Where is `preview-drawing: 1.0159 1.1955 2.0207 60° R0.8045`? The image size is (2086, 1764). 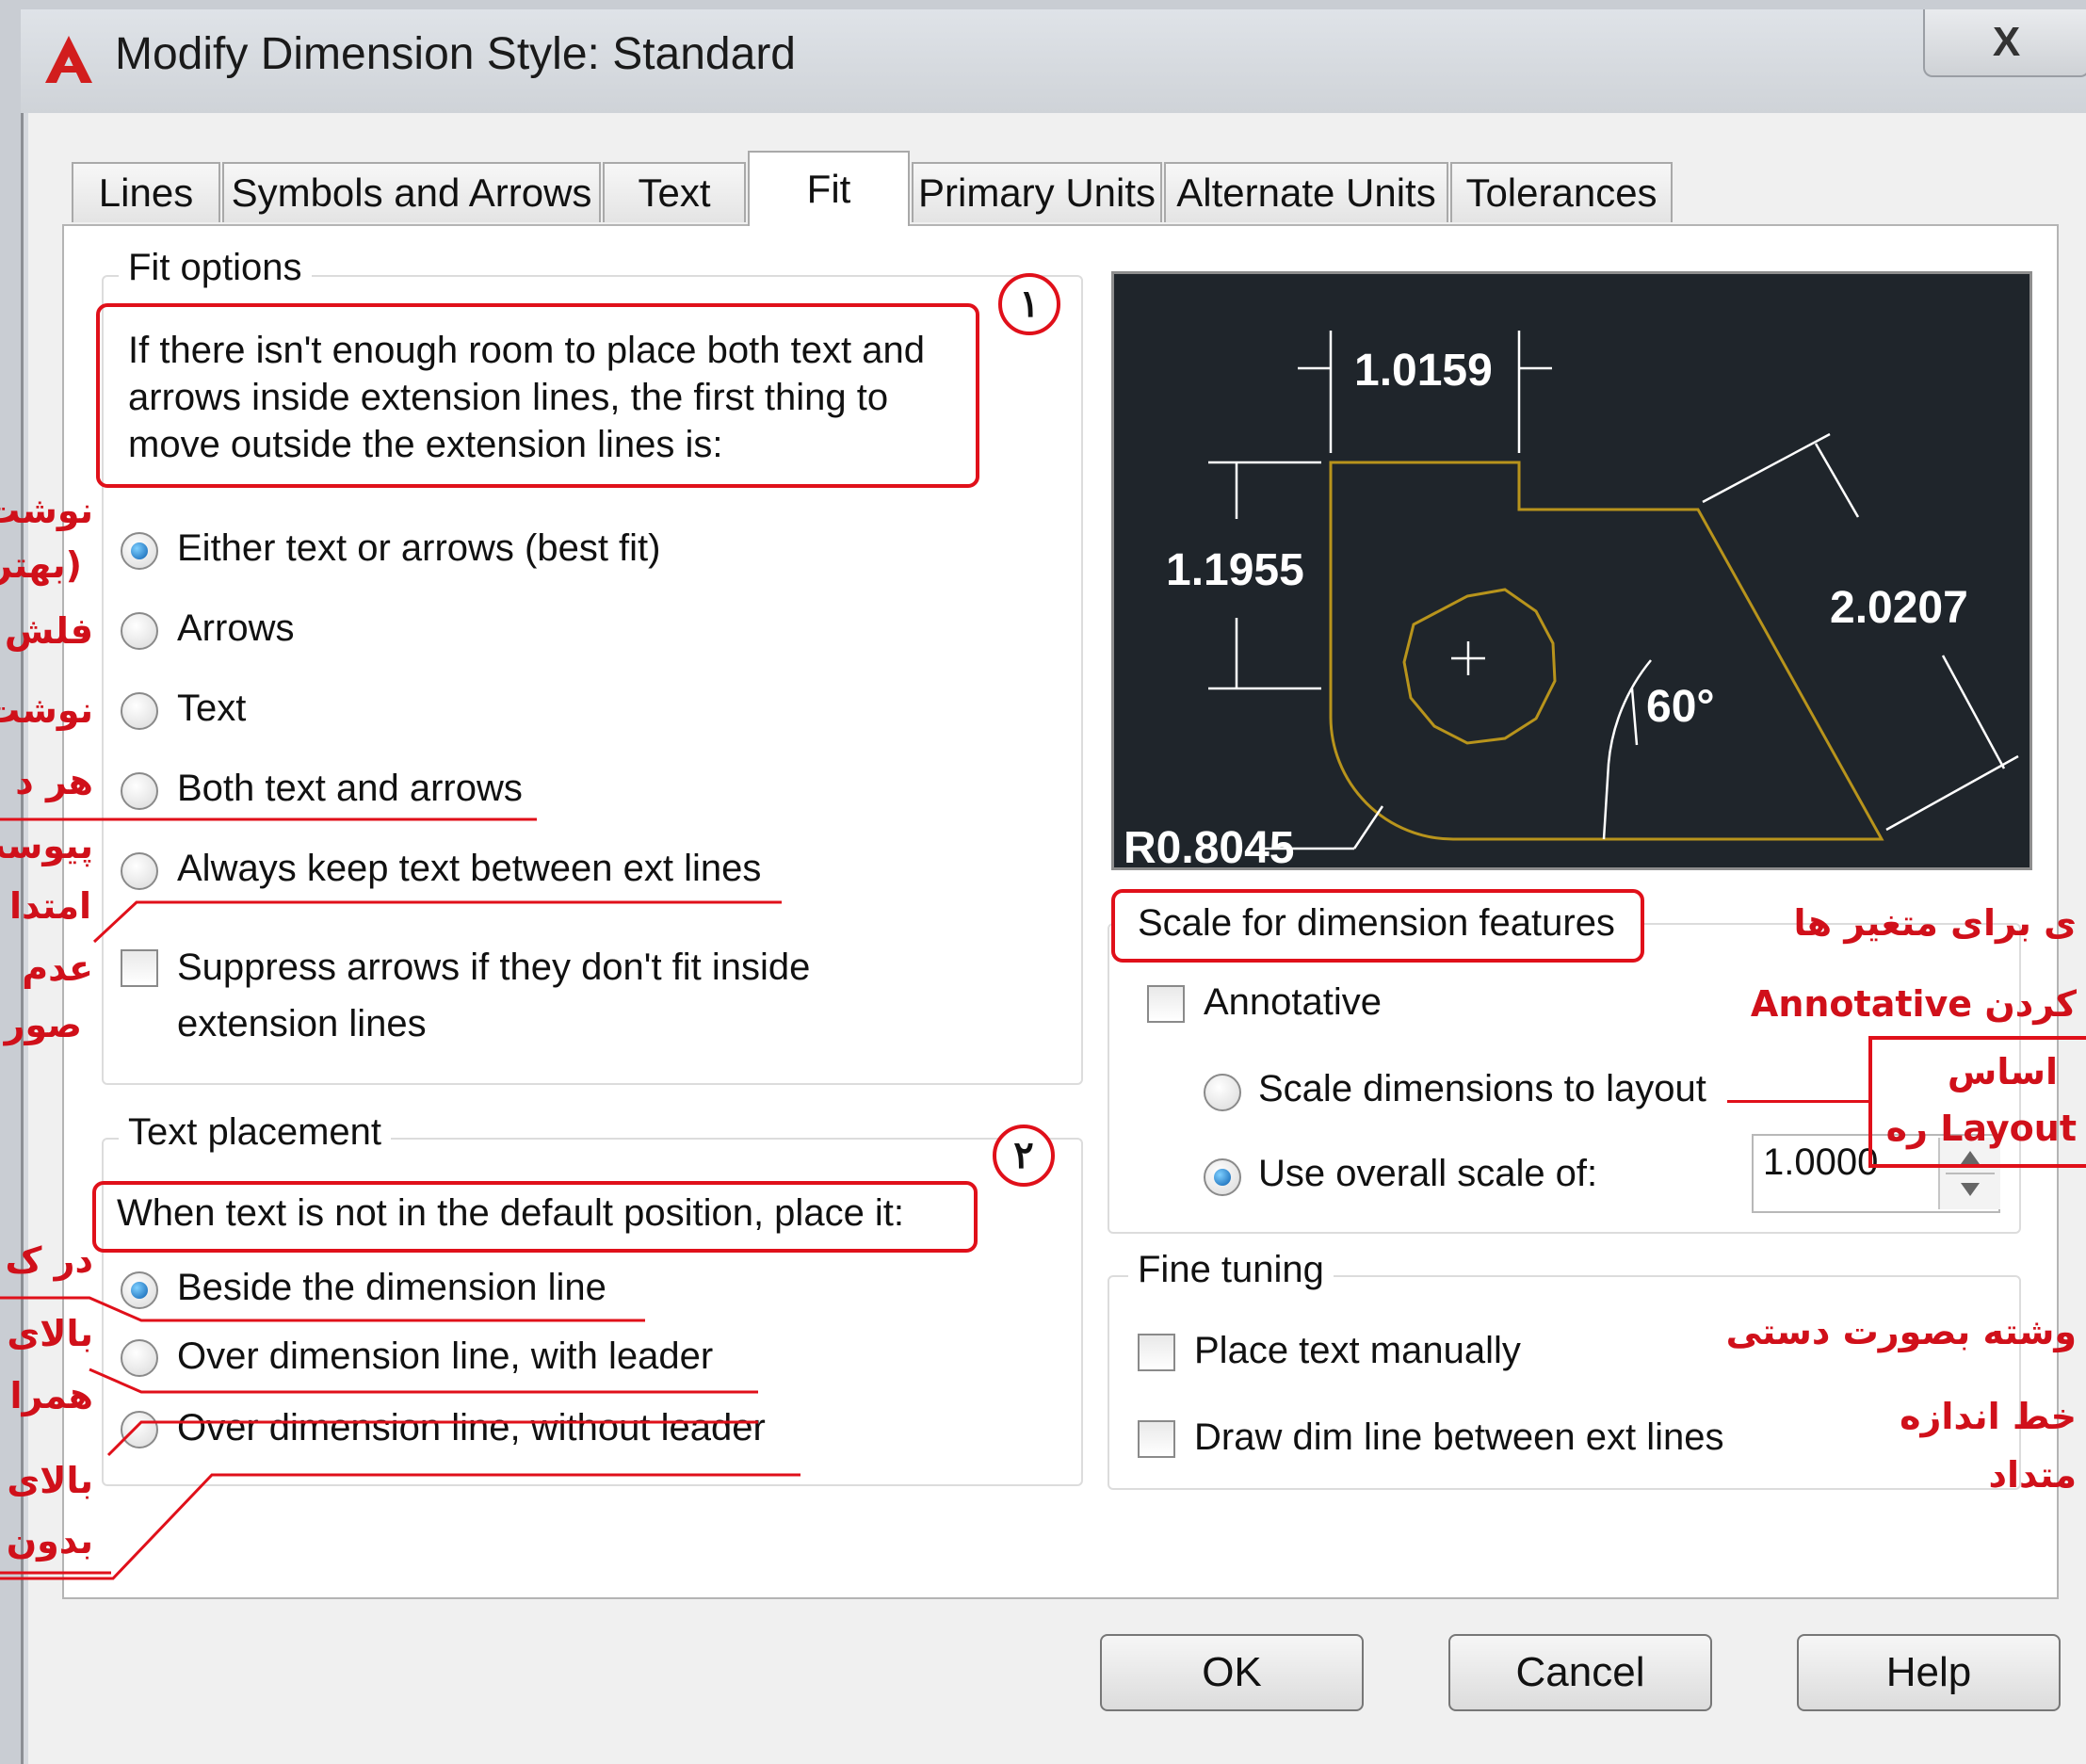 preview-drawing: 1.0159 1.1955 2.0207 60° R0.8045 is located at coordinates (1571, 602).